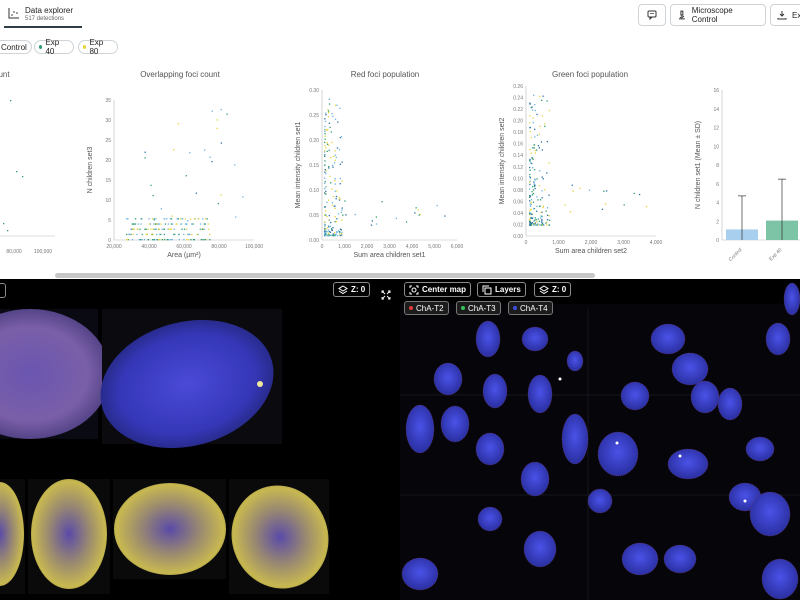 Image resolution: width=800 pixels, height=600 pixels. What do you see at coordinates (785, 15) in the screenshot?
I see `export-button: Ex` at bounding box center [785, 15].